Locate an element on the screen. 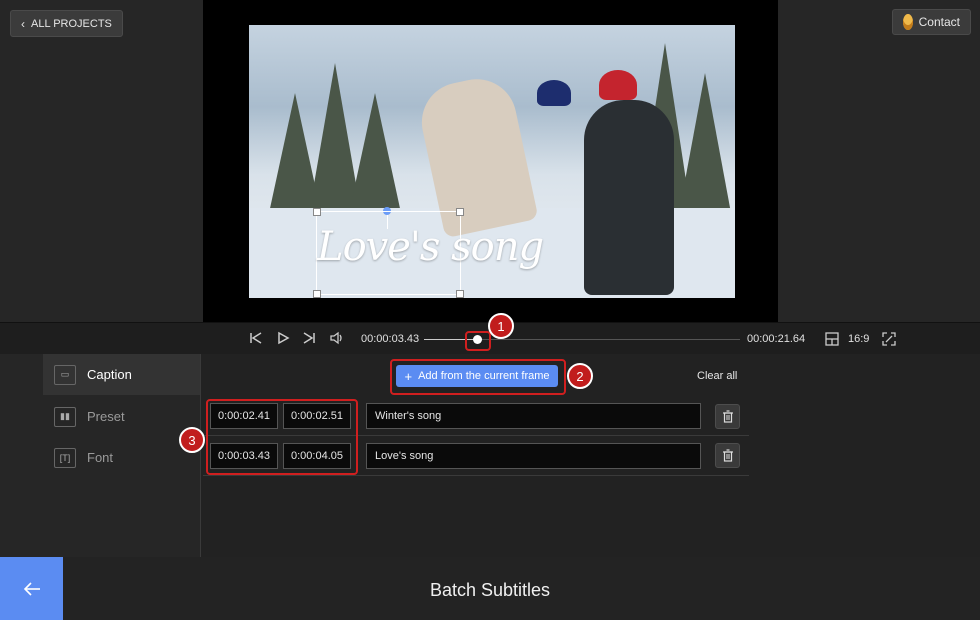  subtitle-text-field: Love's song is located at coordinates (533, 456).